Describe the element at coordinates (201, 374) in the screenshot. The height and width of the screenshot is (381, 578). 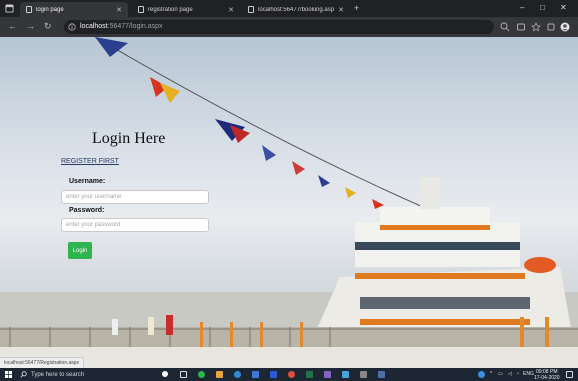
I see `whatsapp-icon` at that location.